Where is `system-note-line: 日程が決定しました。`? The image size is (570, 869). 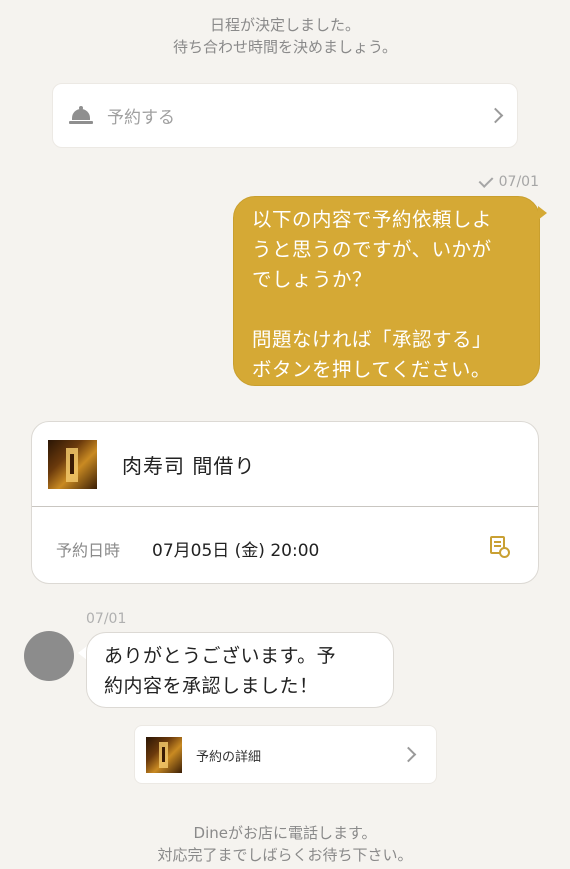 system-note-line: 日程が決定しました。 is located at coordinates (284, 25).